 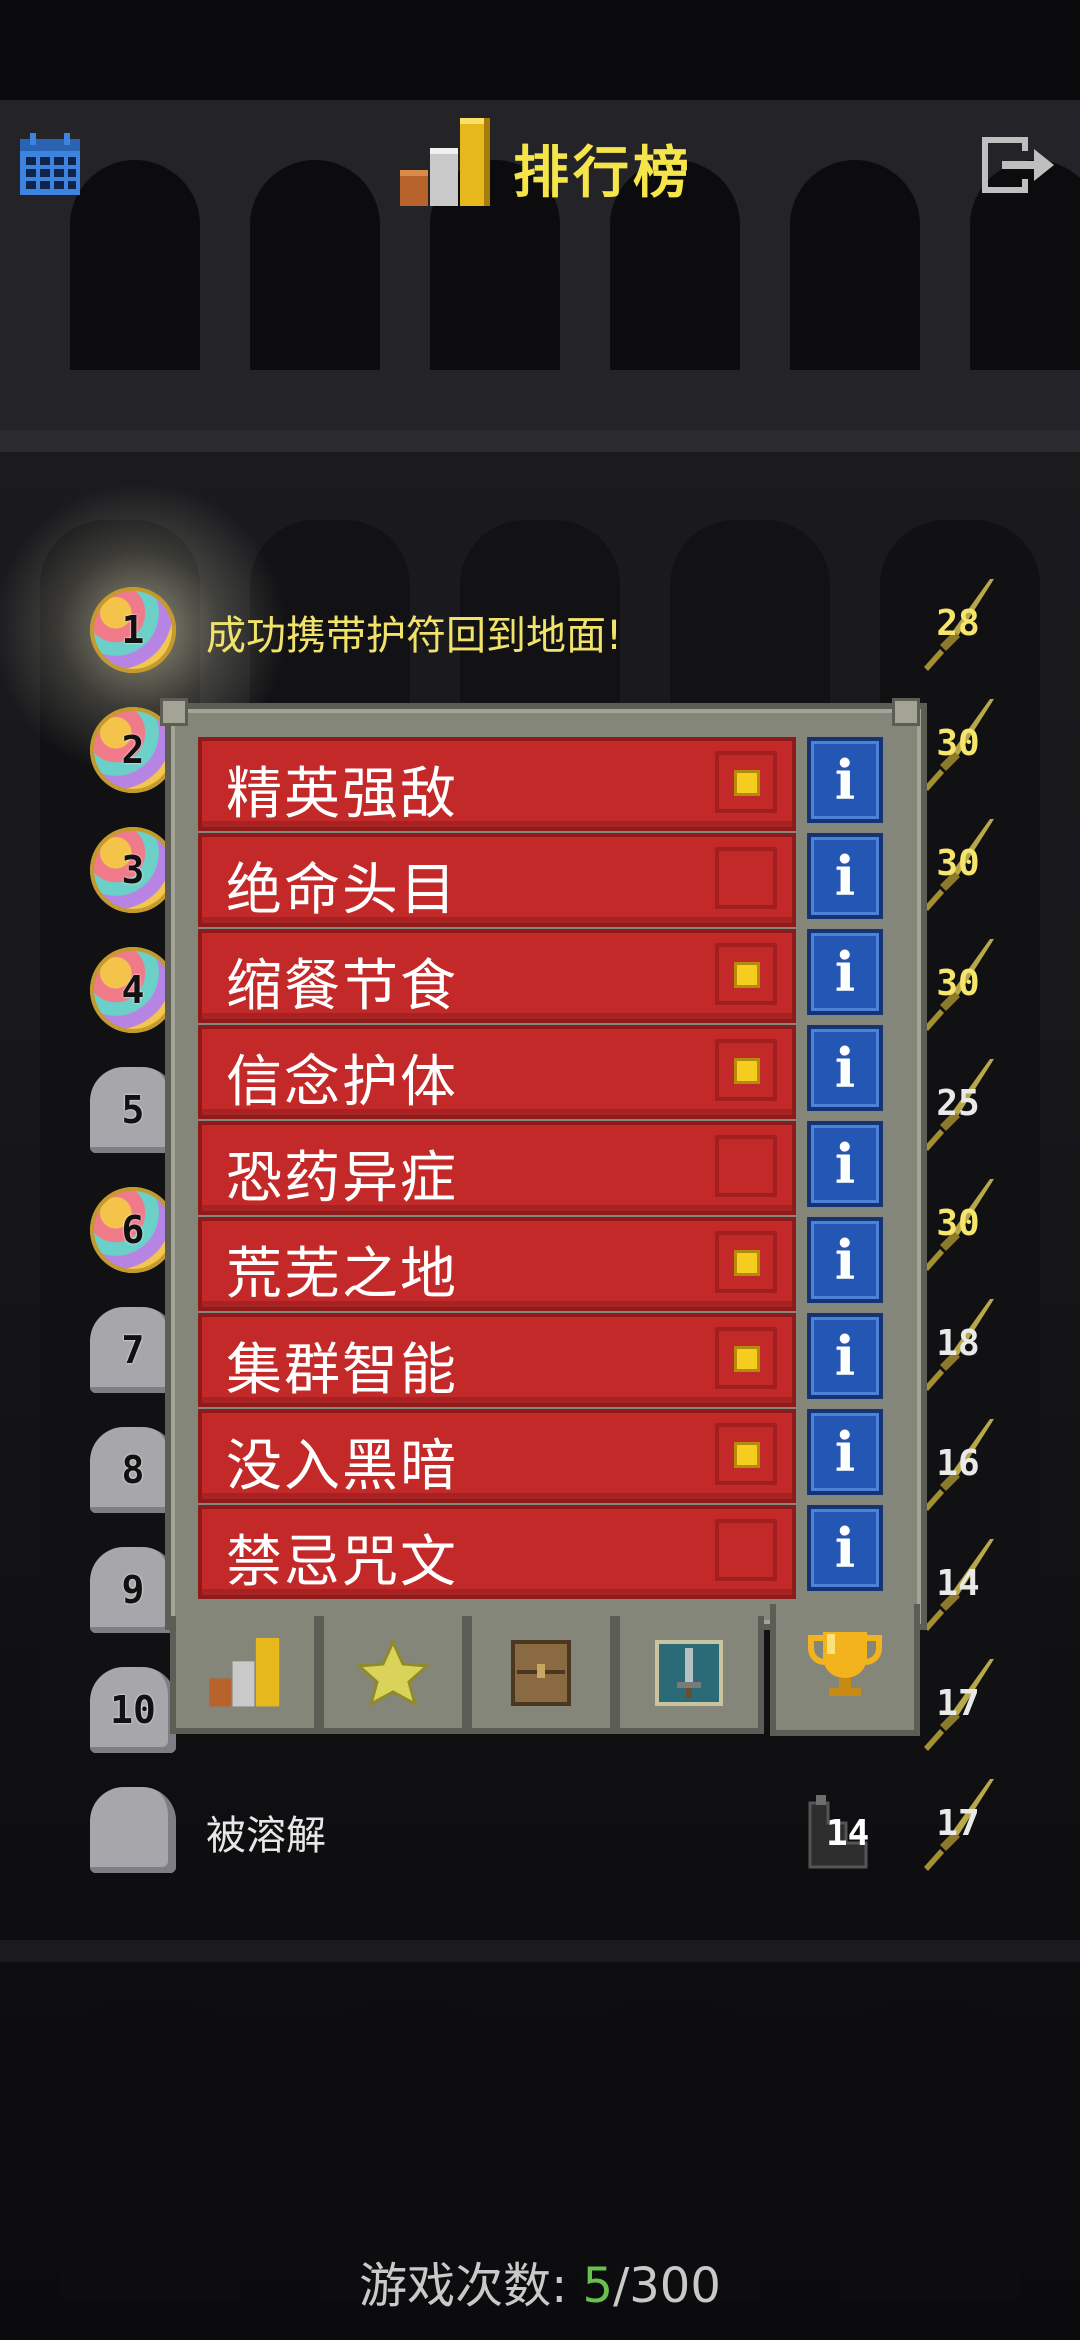 I want to click on tombstone-badge: 9, so click(x=133, y=1590).